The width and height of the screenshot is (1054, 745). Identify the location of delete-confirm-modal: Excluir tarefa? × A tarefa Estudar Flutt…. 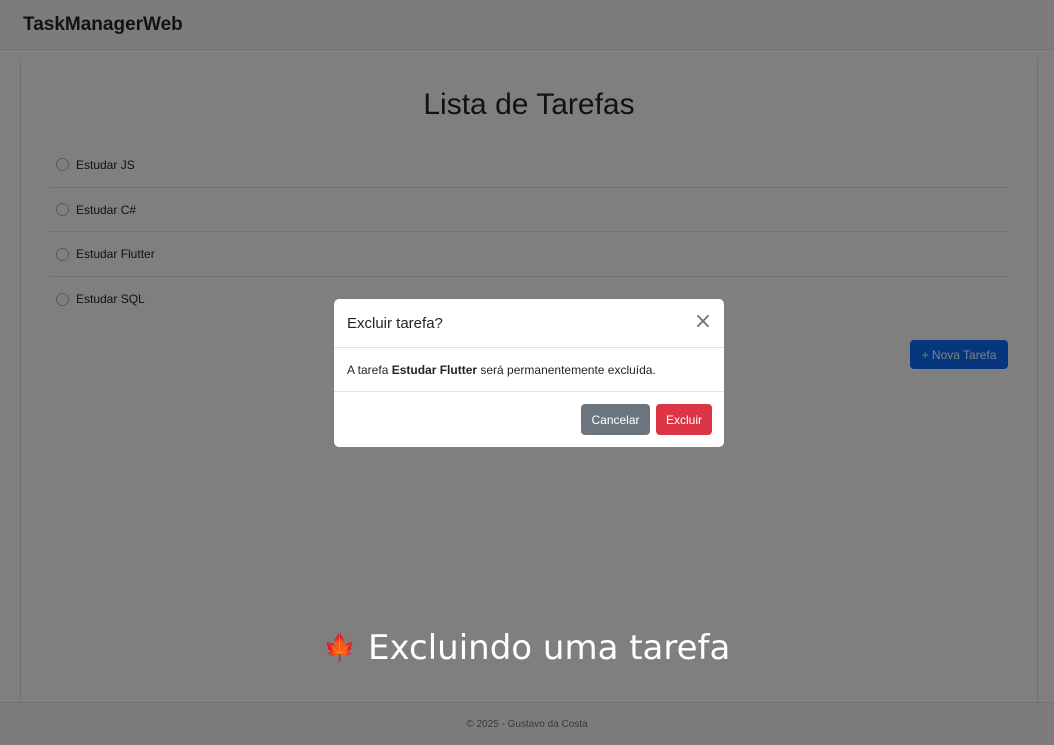
(529, 373).